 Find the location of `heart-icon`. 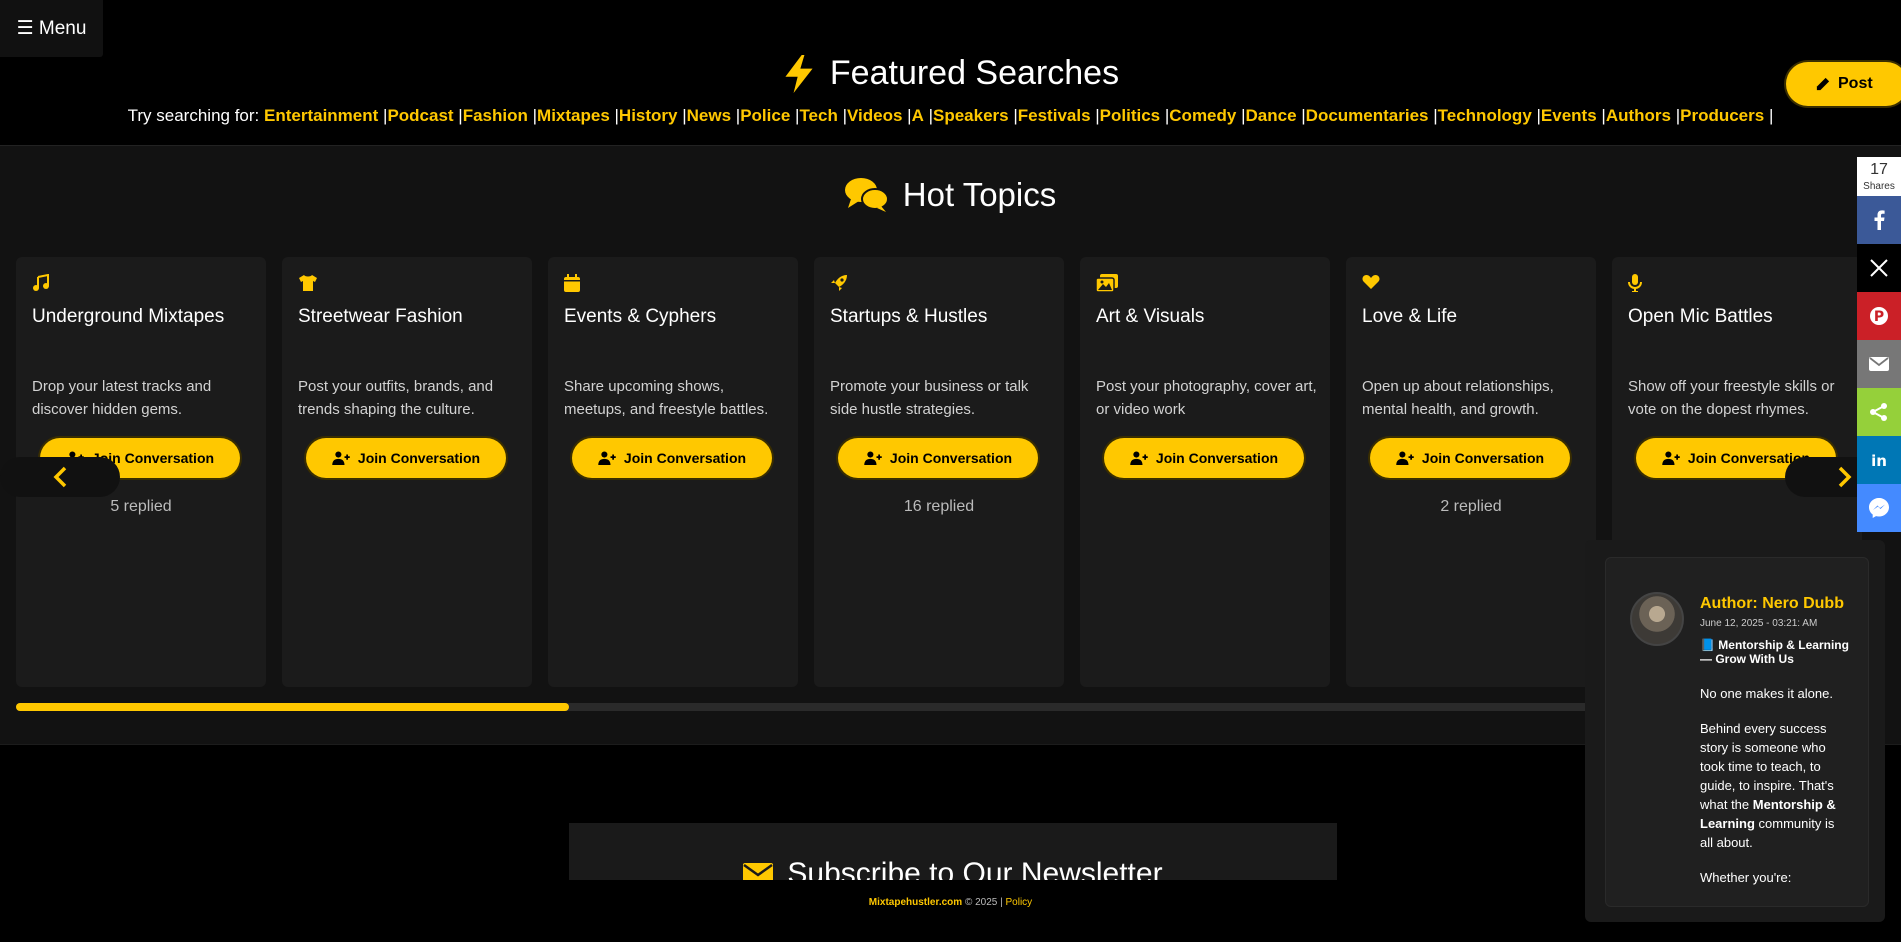

heart-icon is located at coordinates (1371, 283).